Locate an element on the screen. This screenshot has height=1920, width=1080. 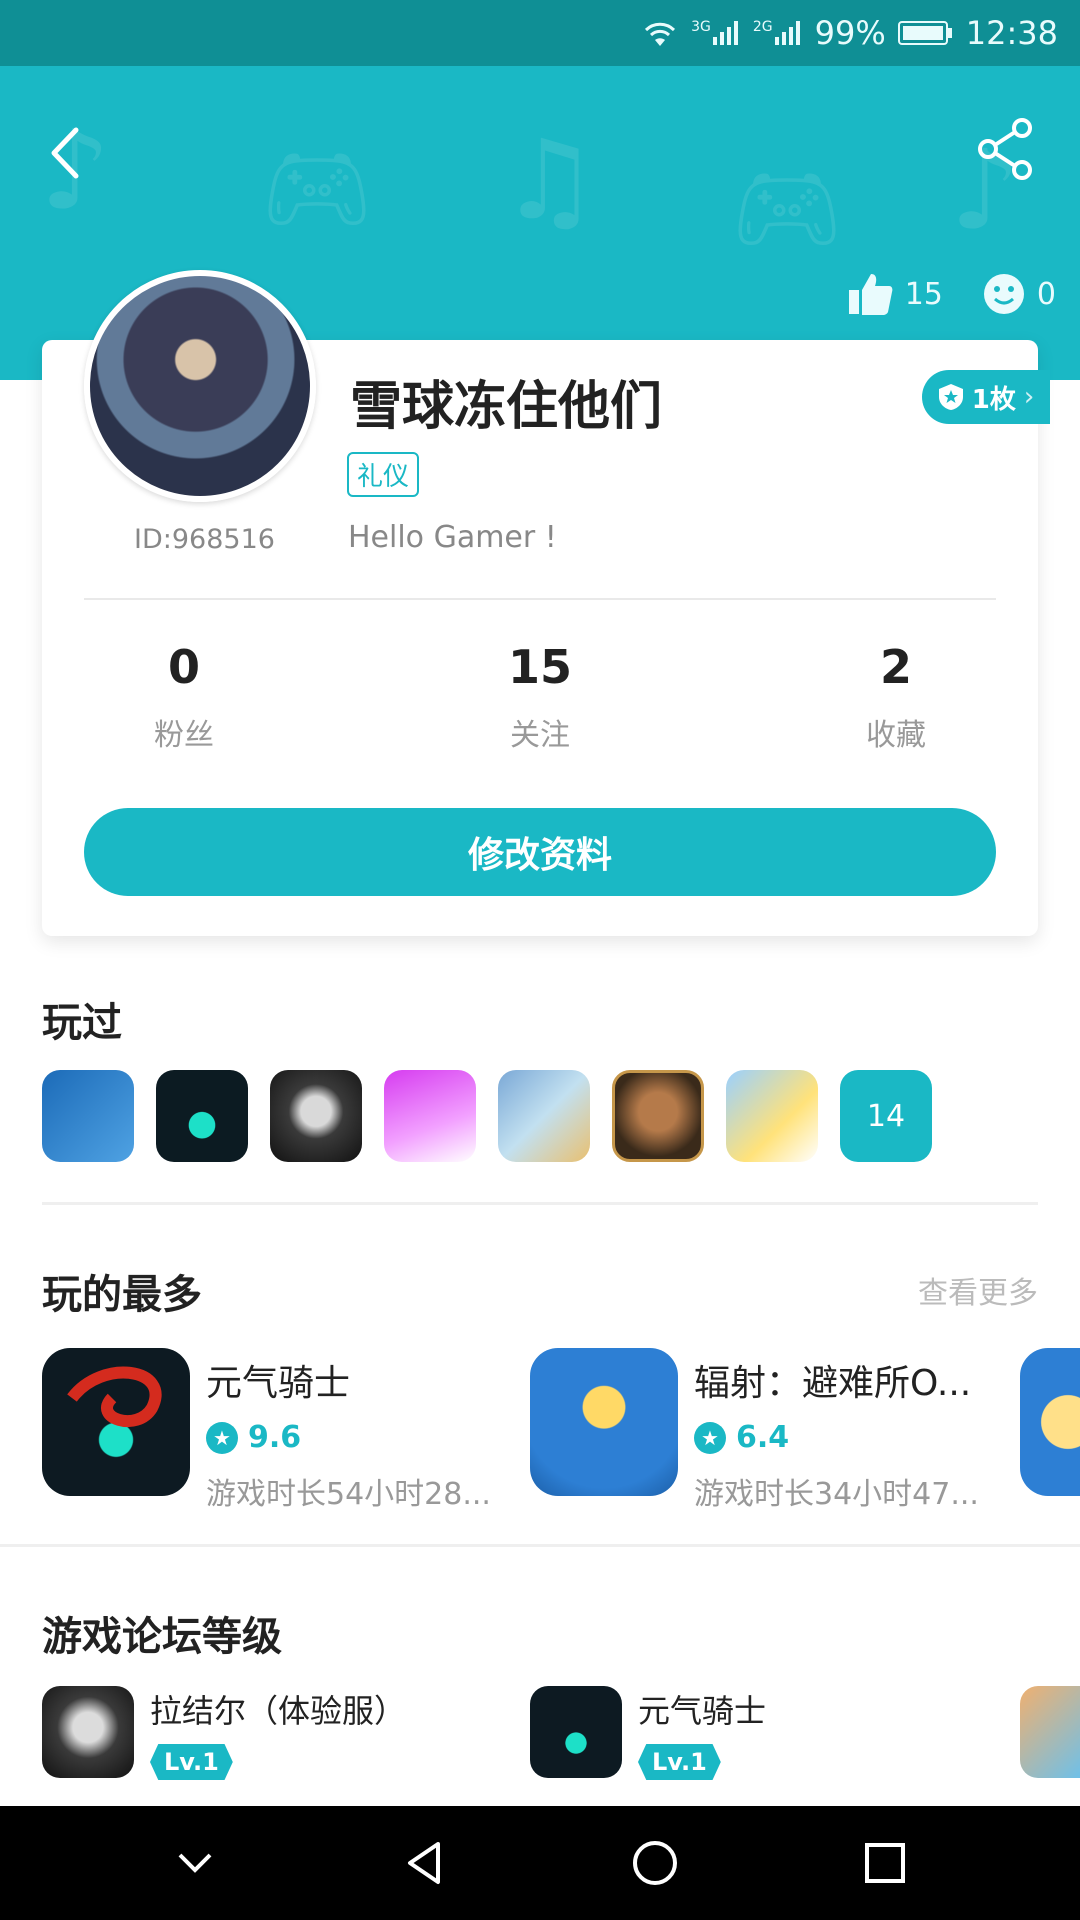
game-icon-nurse is located at coordinates (772, 1116).